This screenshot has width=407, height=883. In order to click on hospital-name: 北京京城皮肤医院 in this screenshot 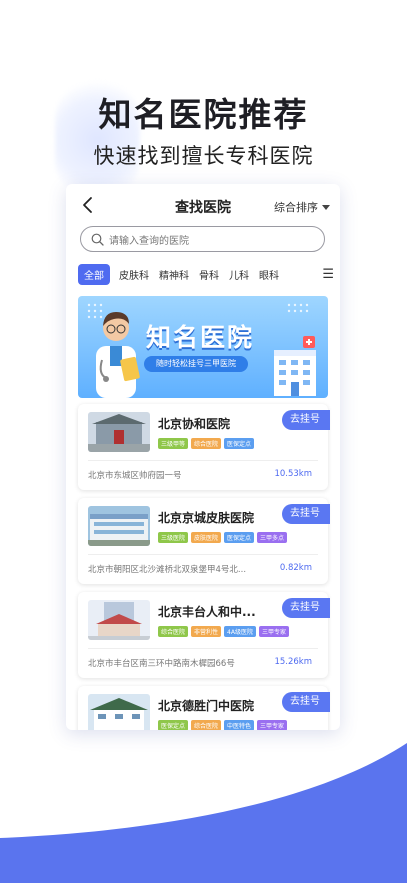, I will do `click(206, 518)`.